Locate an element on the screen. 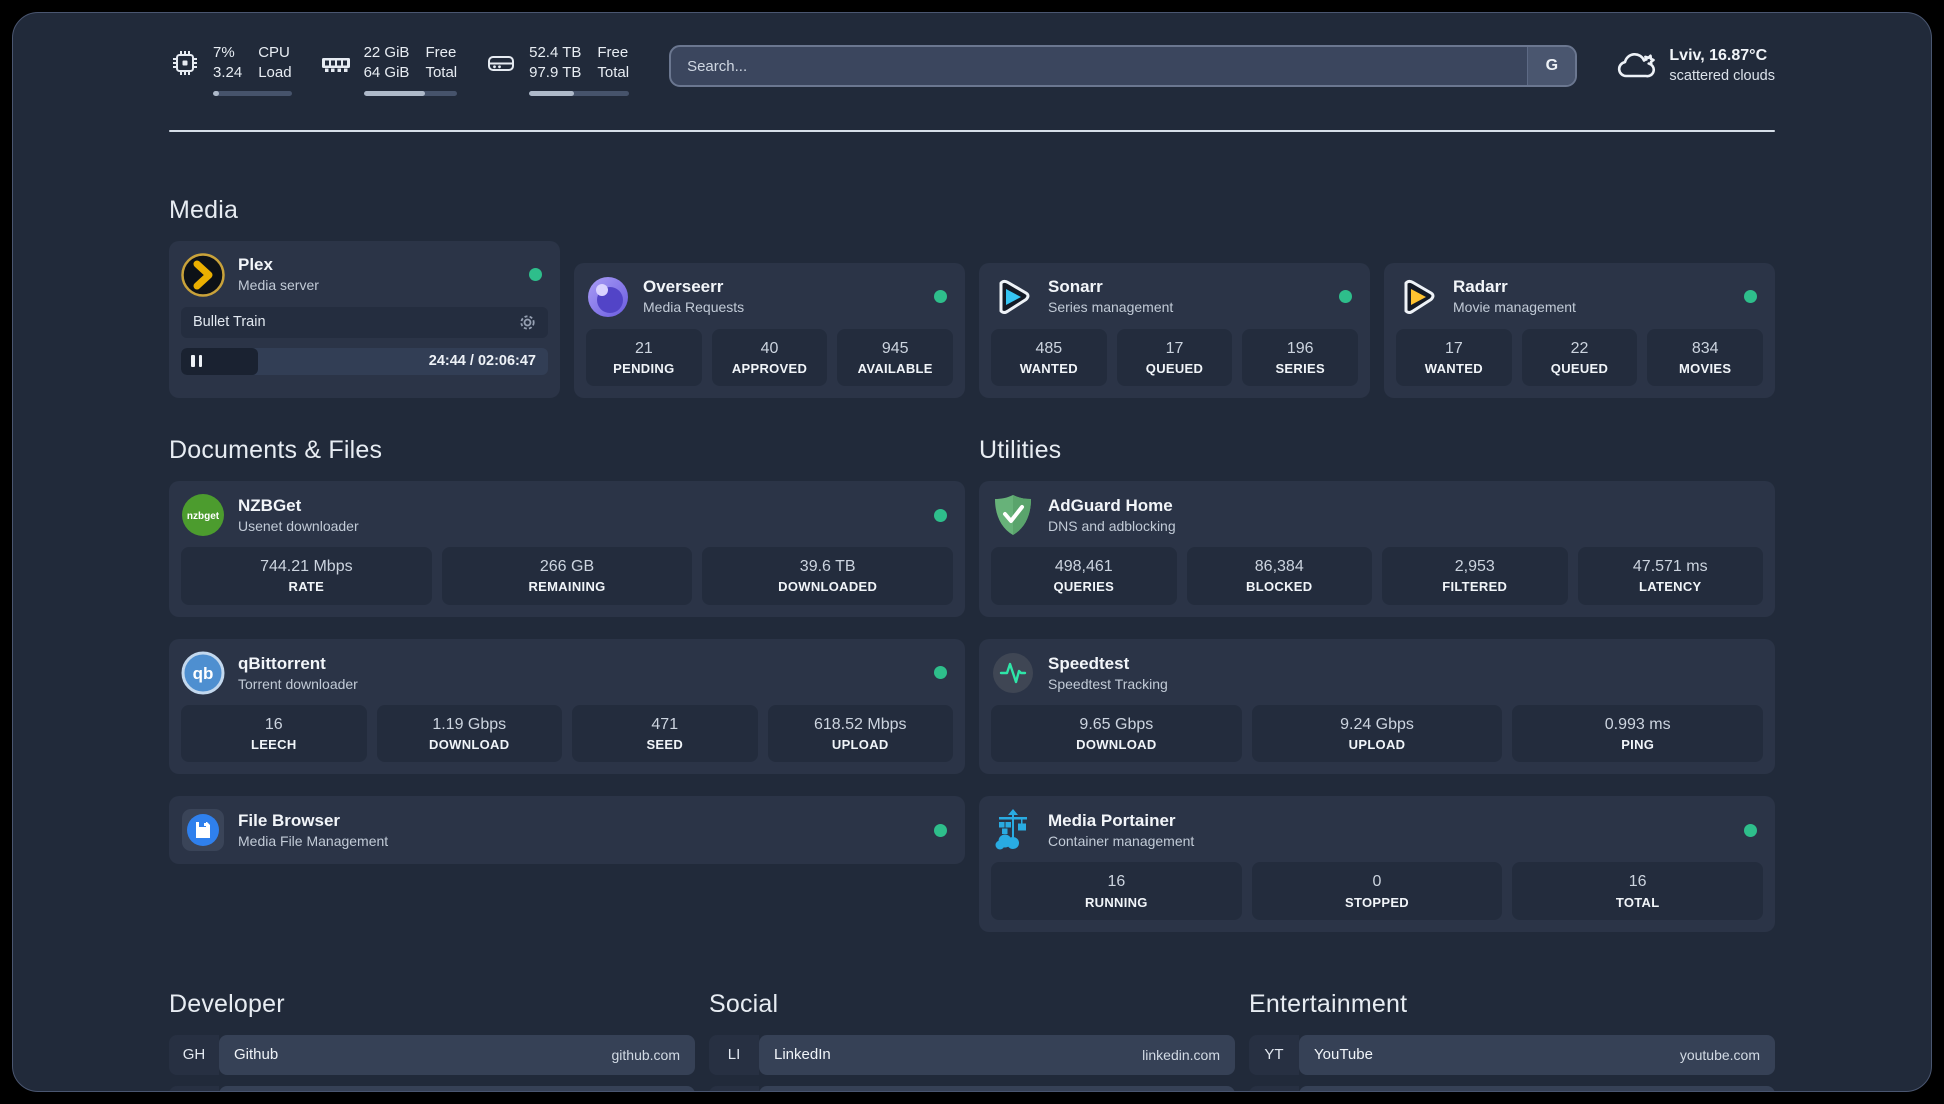 This screenshot has width=1944, height=1104. stat-tile: 485 WANTED is located at coordinates (1049, 357).